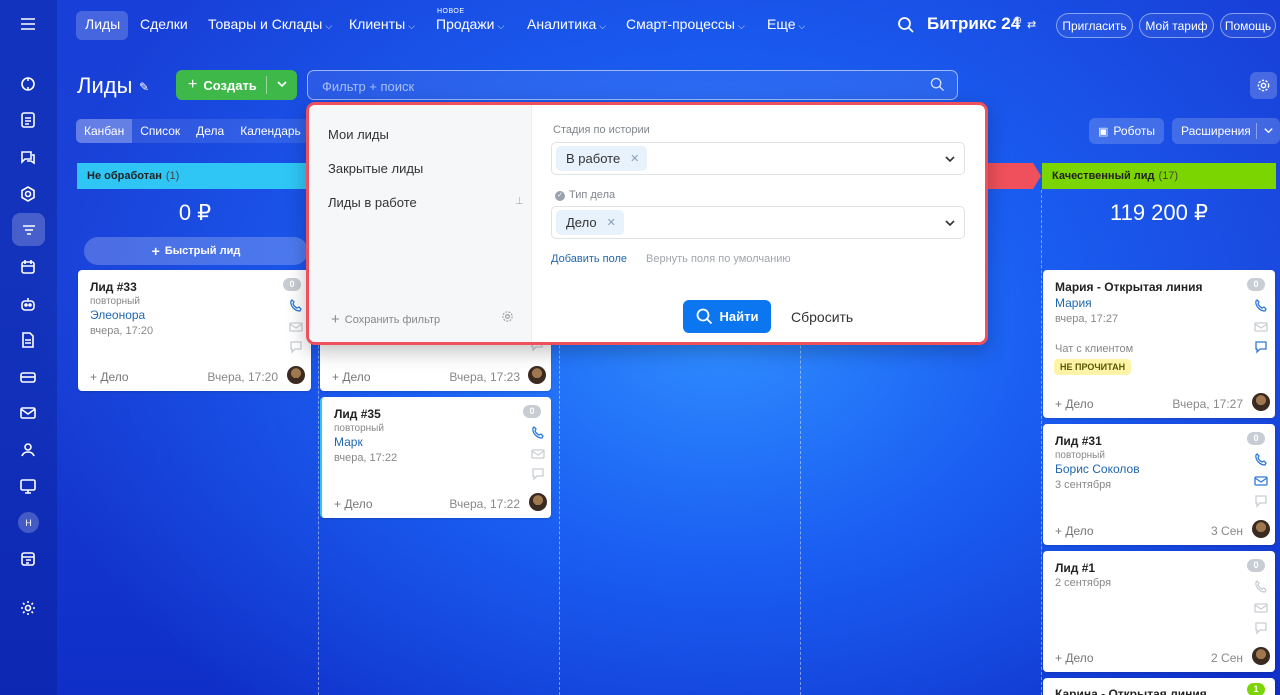 The width and height of the screenshot is (1280, 695). What do you see at coordinates (375, 168) in the screenshot?
I see `preset-closed-leads: Закрытые лиды` at bounding box center [375, 168].